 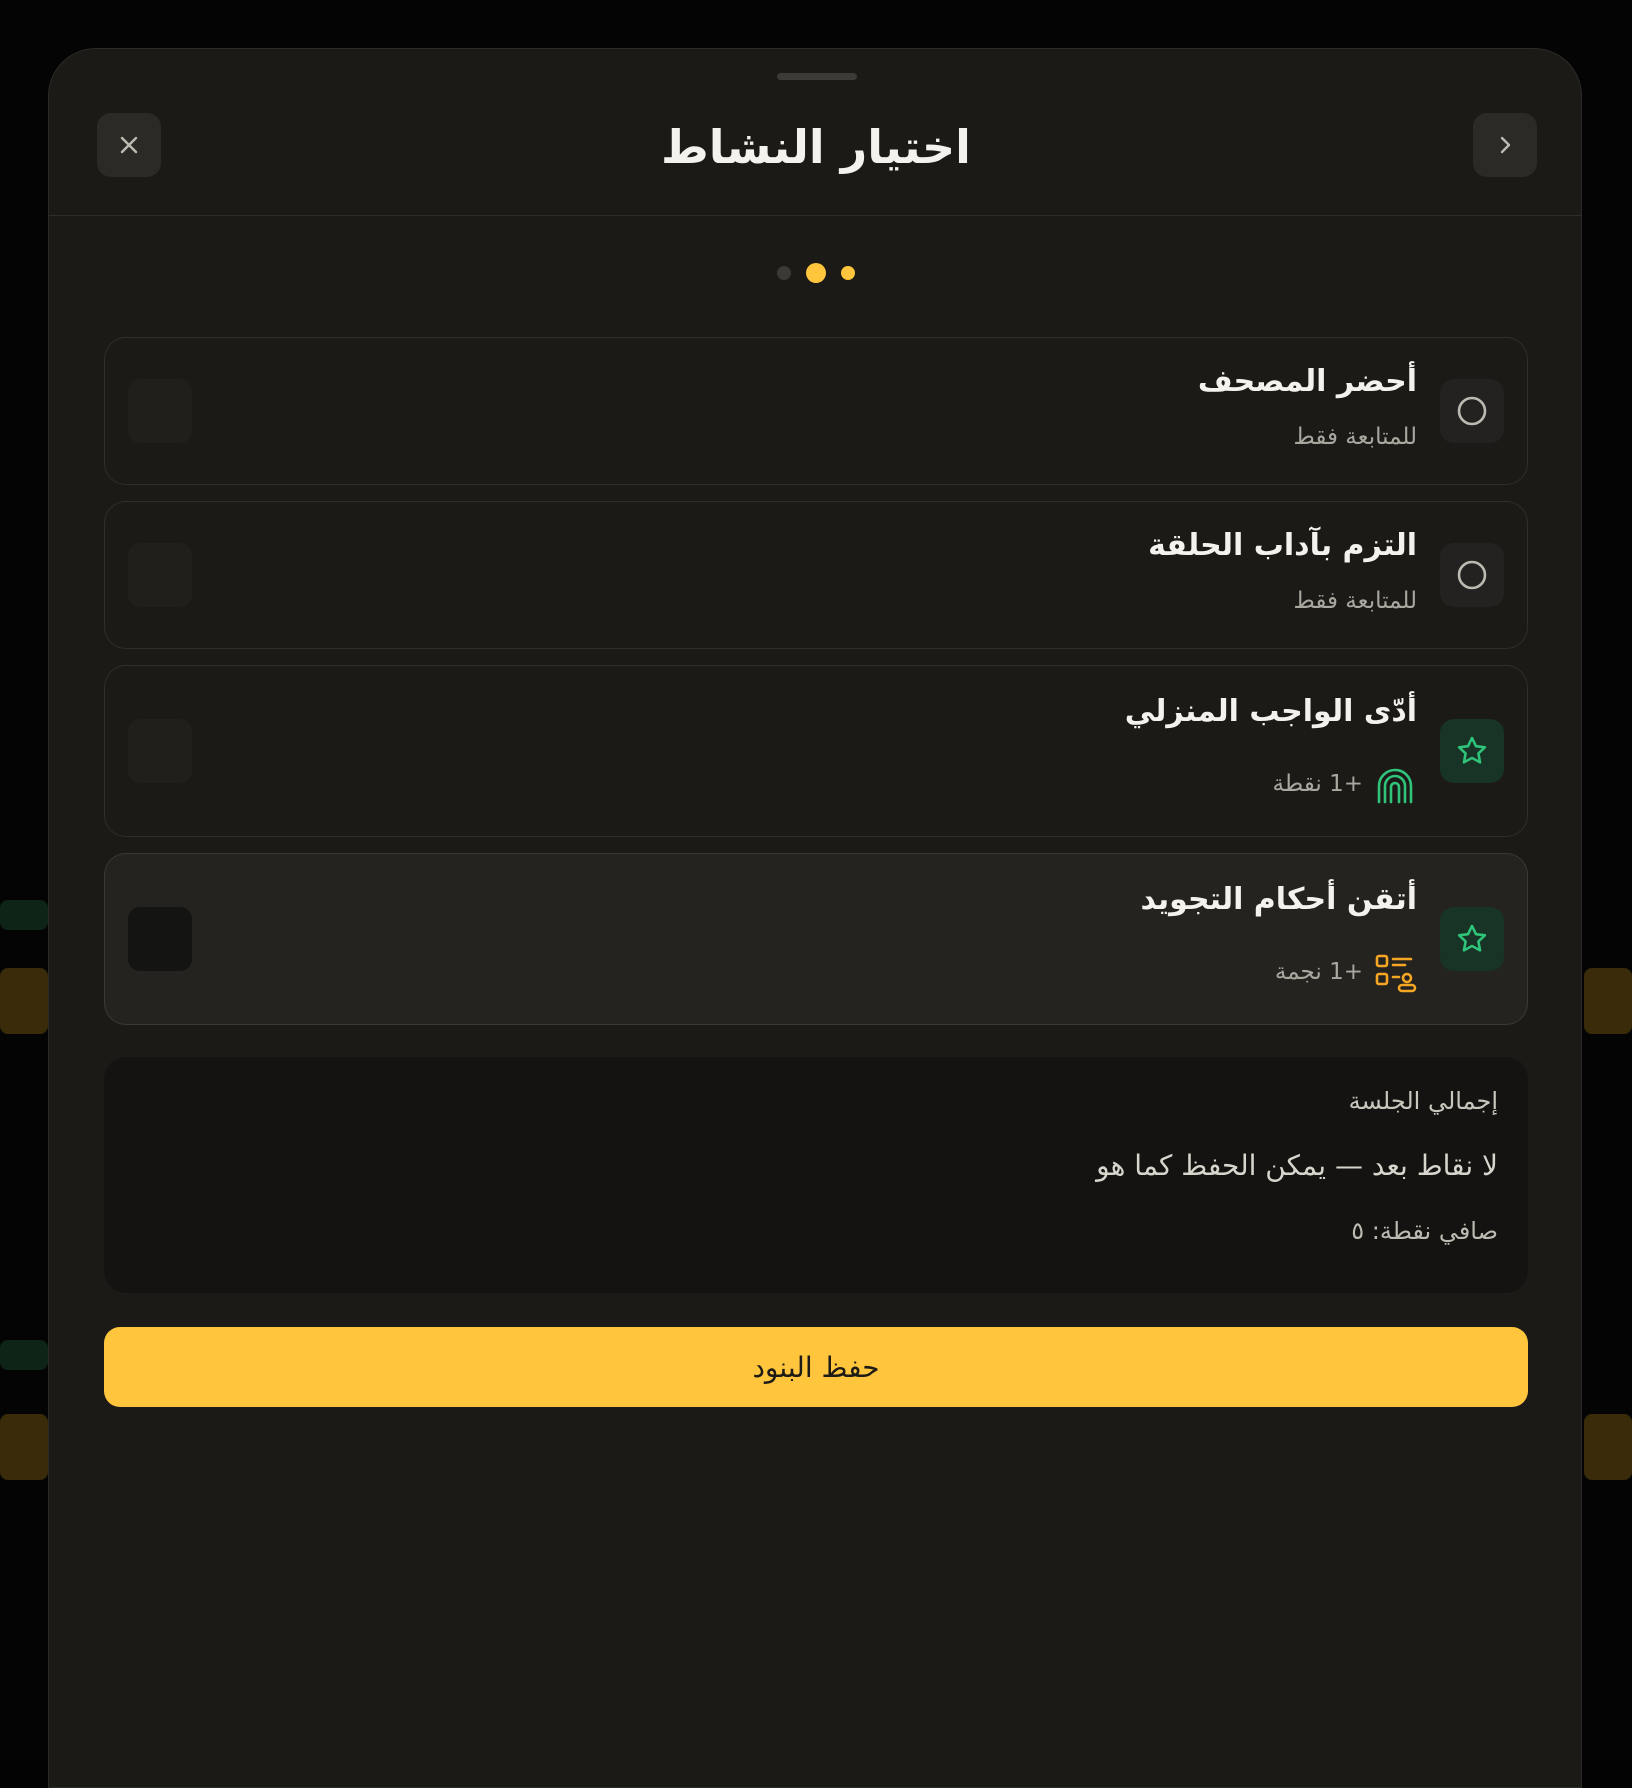 I want to click on save-button: حفظ البنود, so click(x=816, y=1367).